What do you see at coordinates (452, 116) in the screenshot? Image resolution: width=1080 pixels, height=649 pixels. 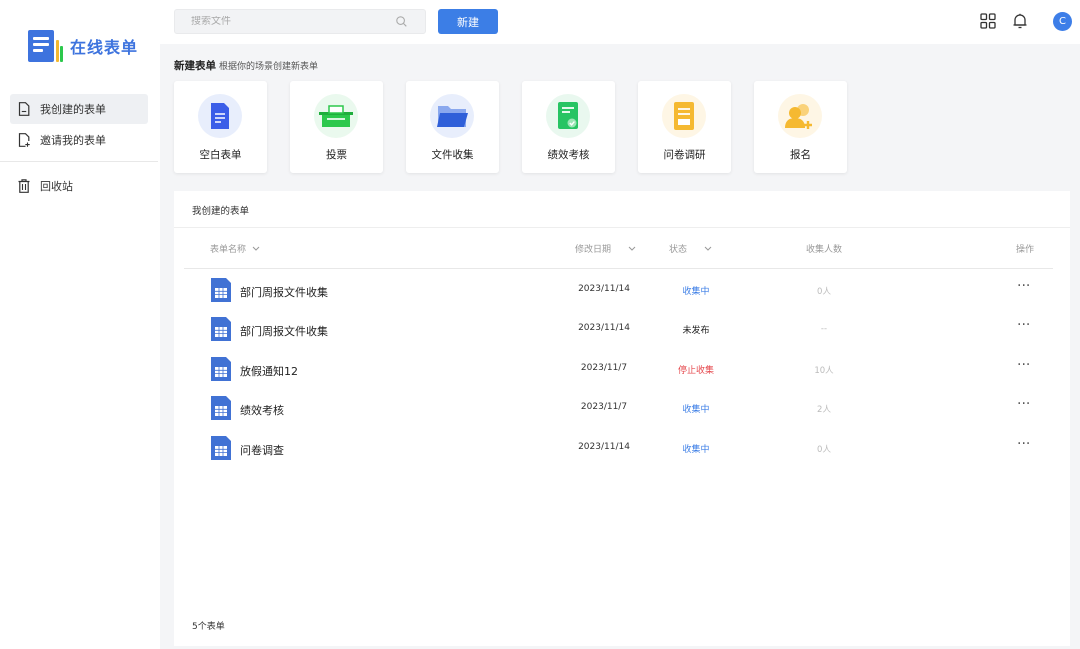 I see `folder-icon` at bounding box center [452, 116].